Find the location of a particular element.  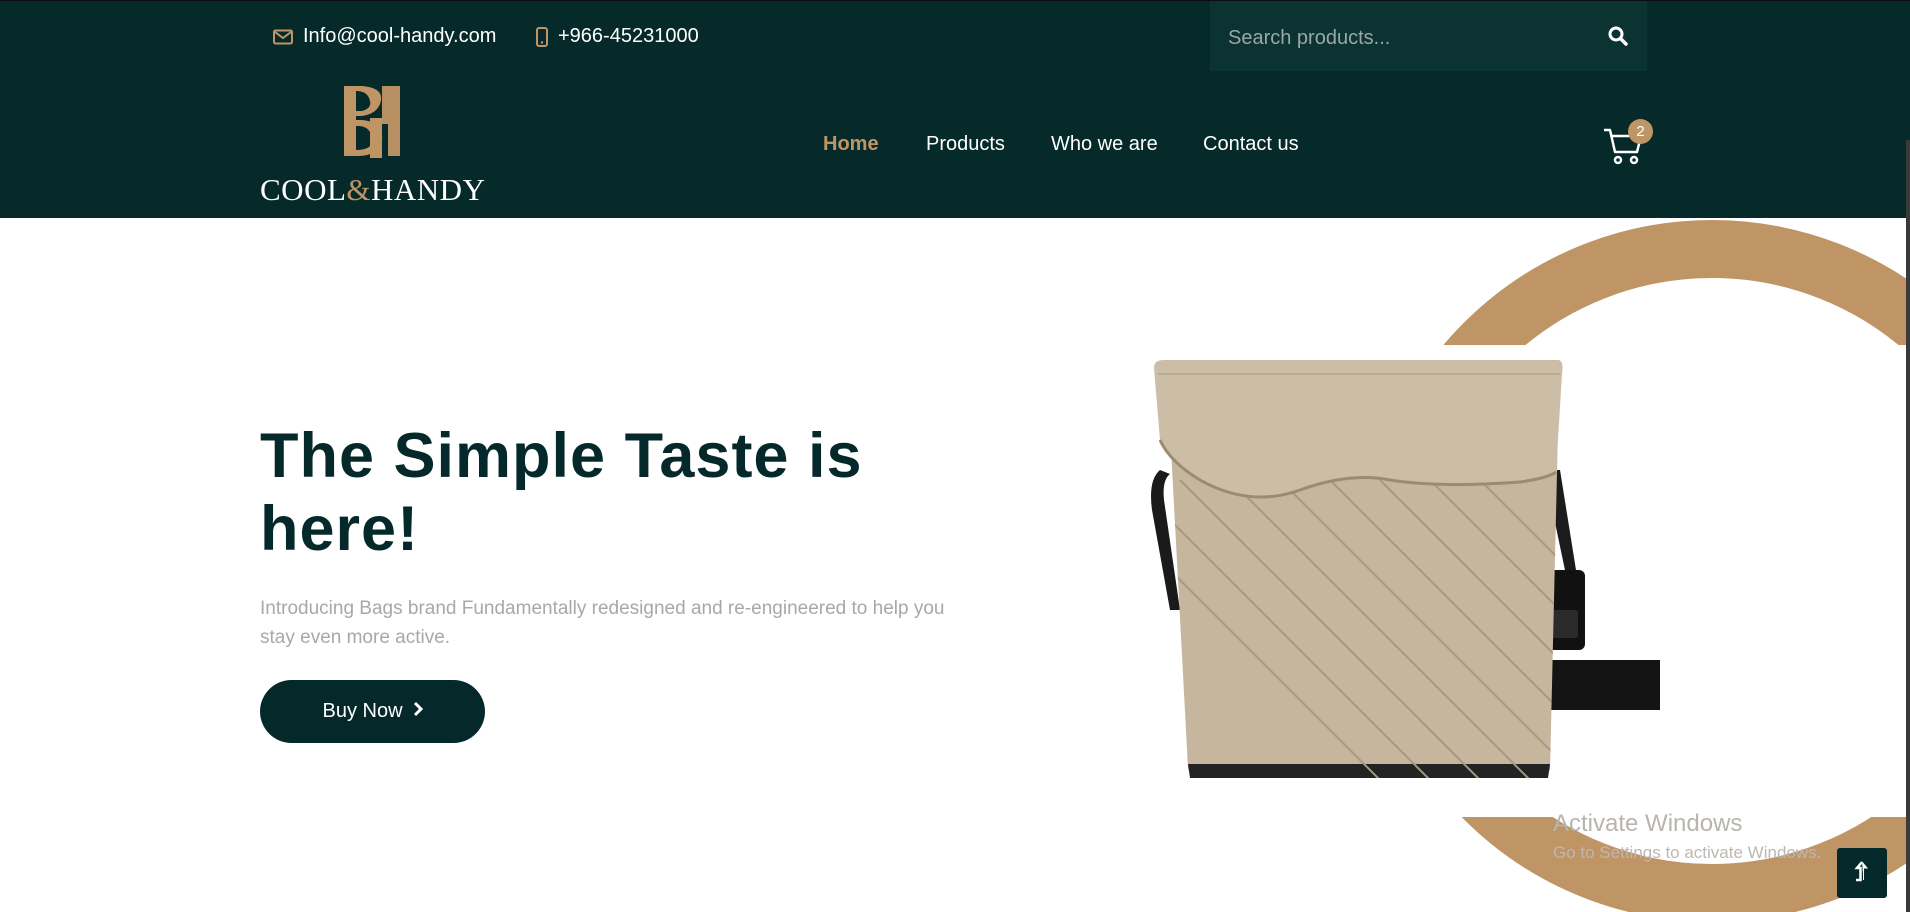

nav-who-we-are: Who we are is located at coordinates (1104, 144).